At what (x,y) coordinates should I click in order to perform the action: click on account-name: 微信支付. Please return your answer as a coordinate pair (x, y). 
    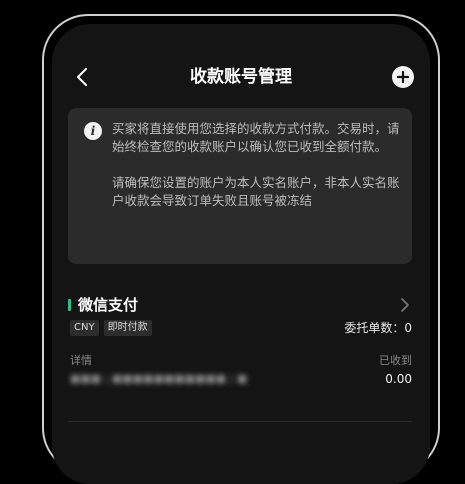
    Looking at the image, I should click on (108, 305).